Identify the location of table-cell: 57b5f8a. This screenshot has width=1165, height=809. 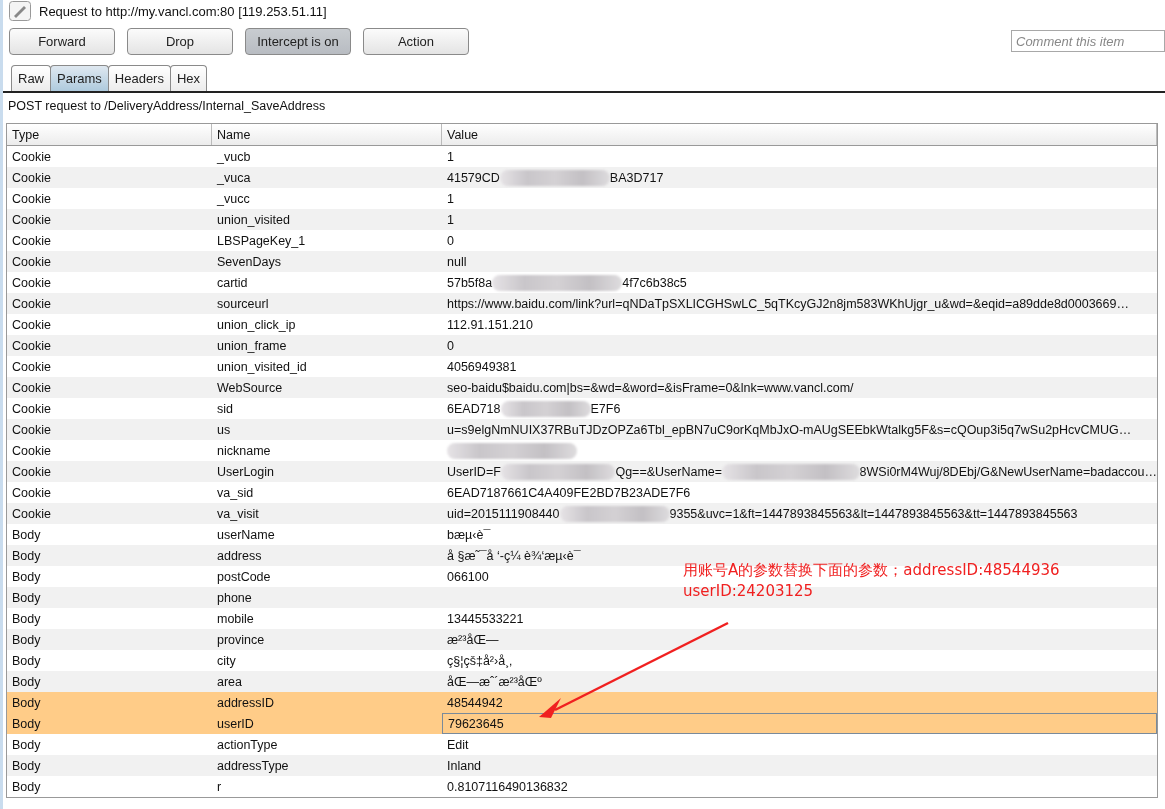
(470, 282).